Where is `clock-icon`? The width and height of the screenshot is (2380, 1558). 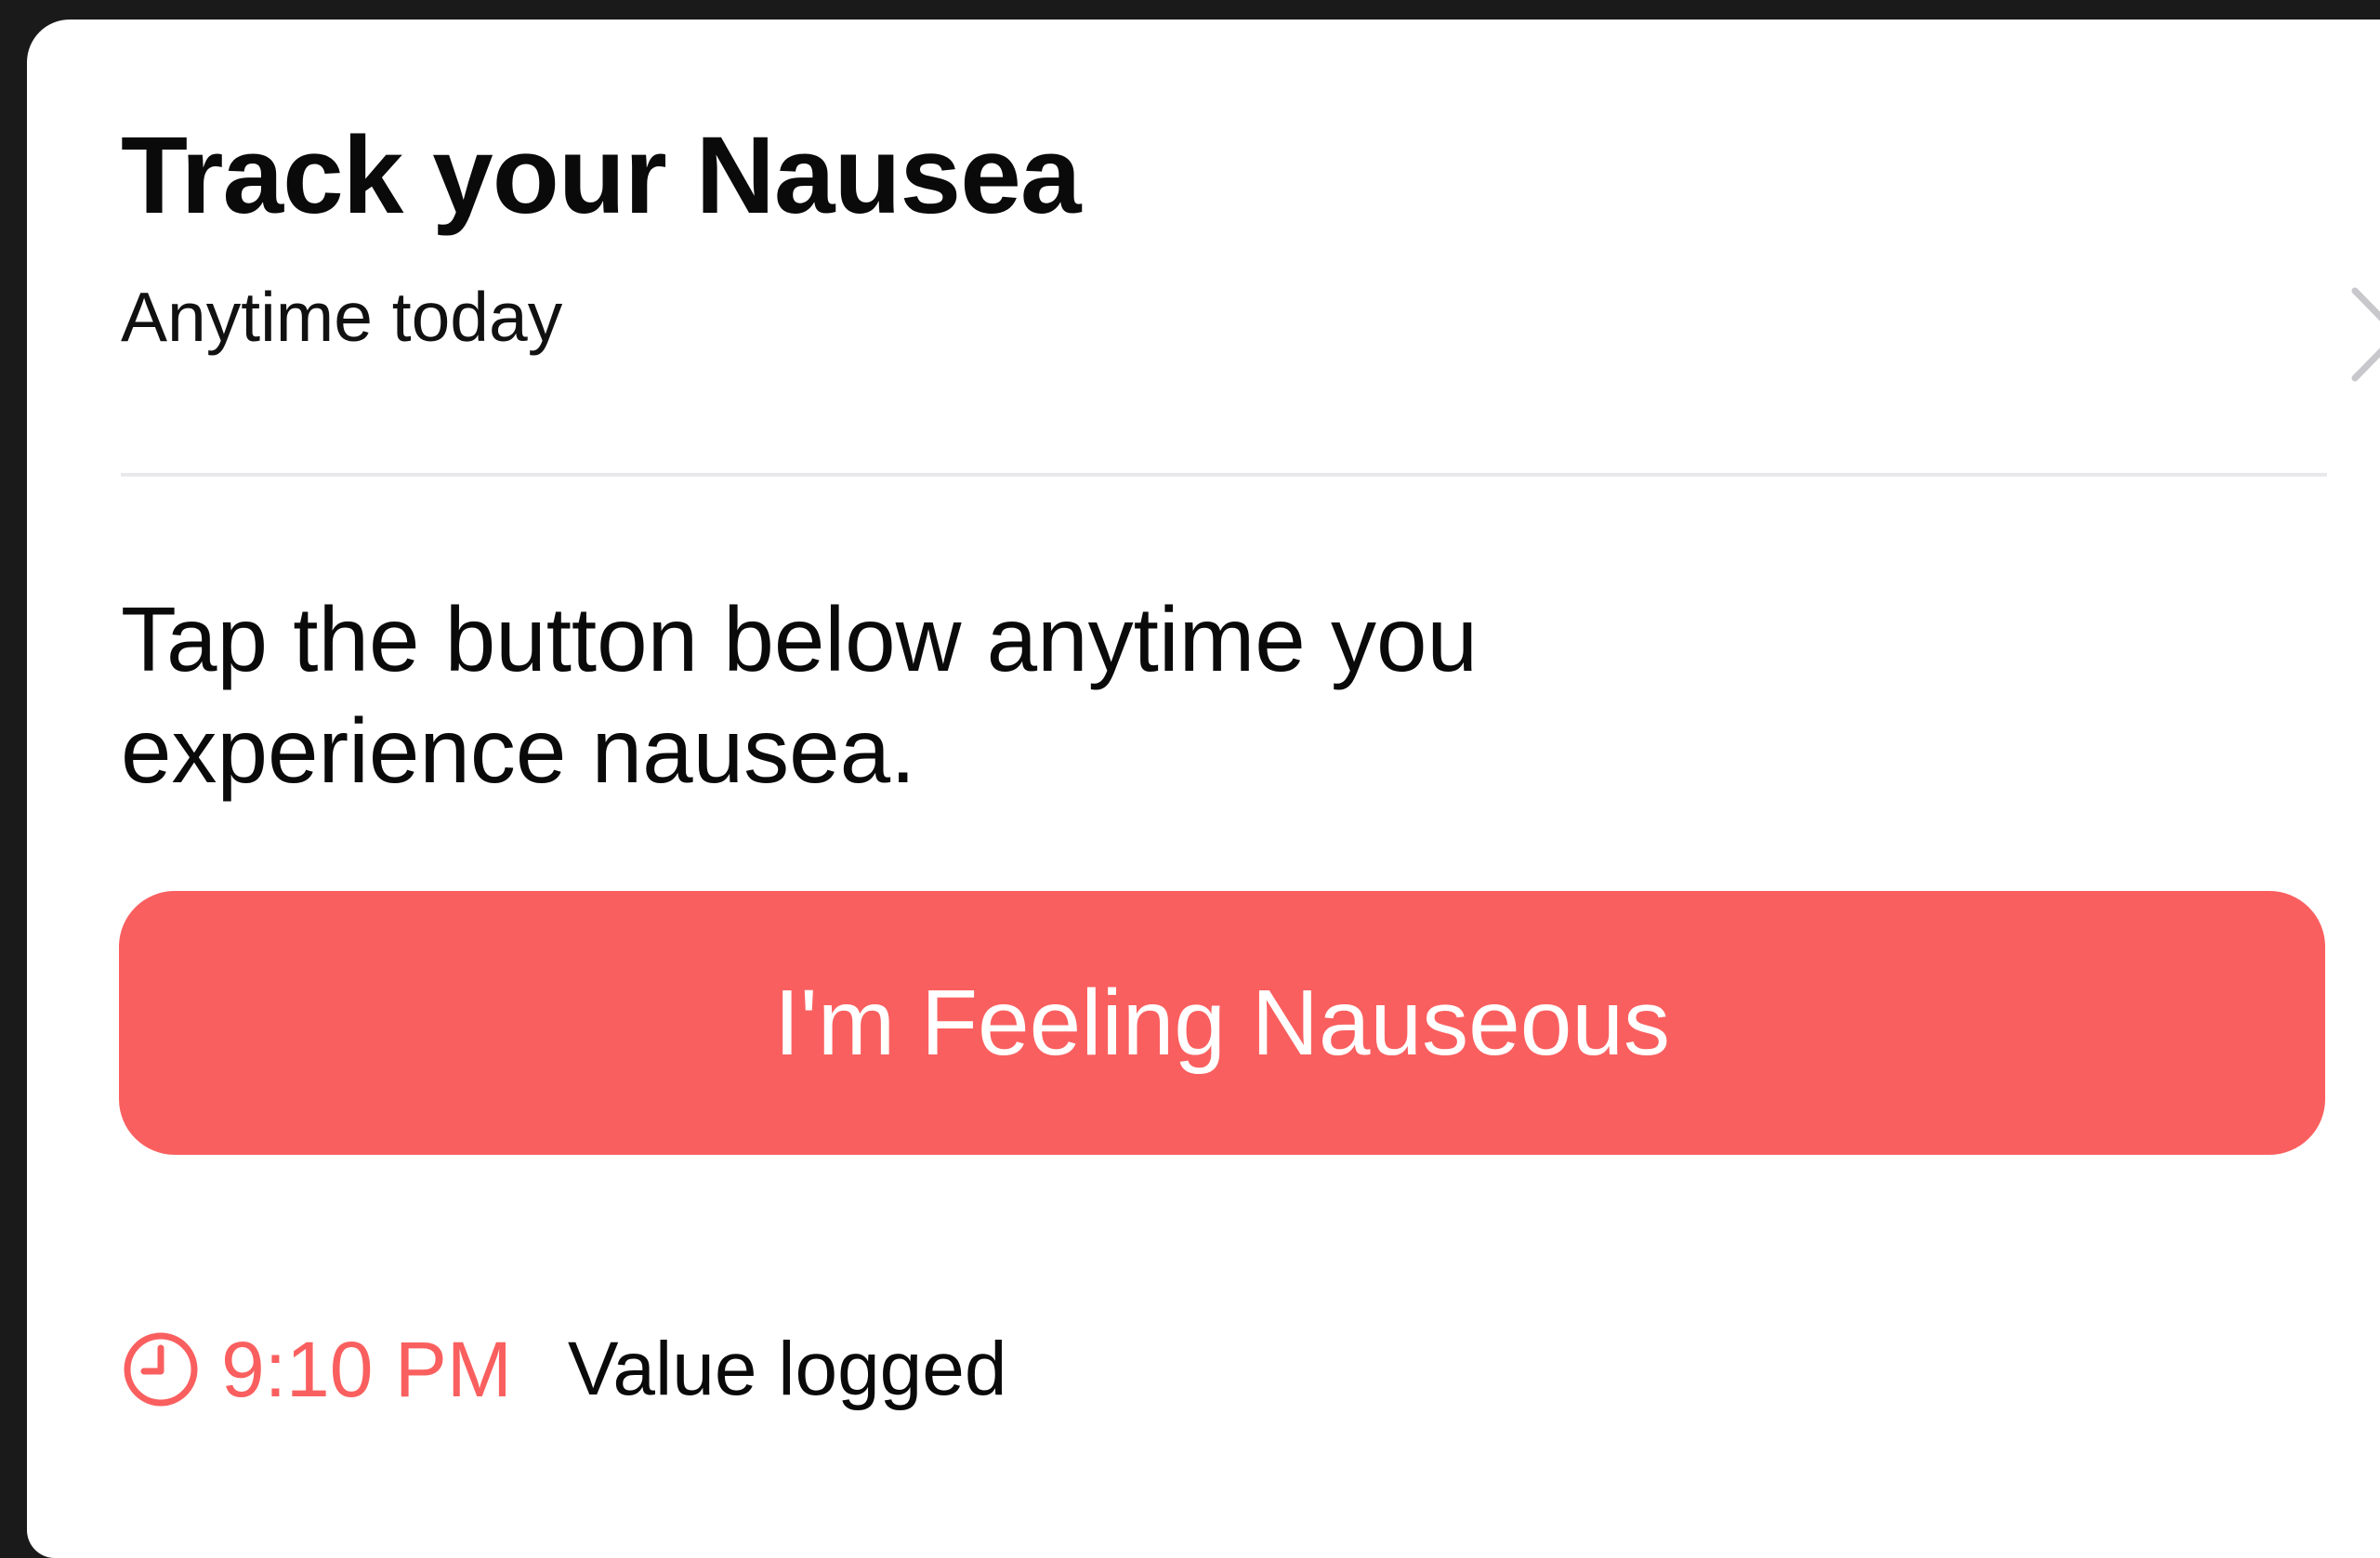 clock-icon is located at coordinates (161, 1370).